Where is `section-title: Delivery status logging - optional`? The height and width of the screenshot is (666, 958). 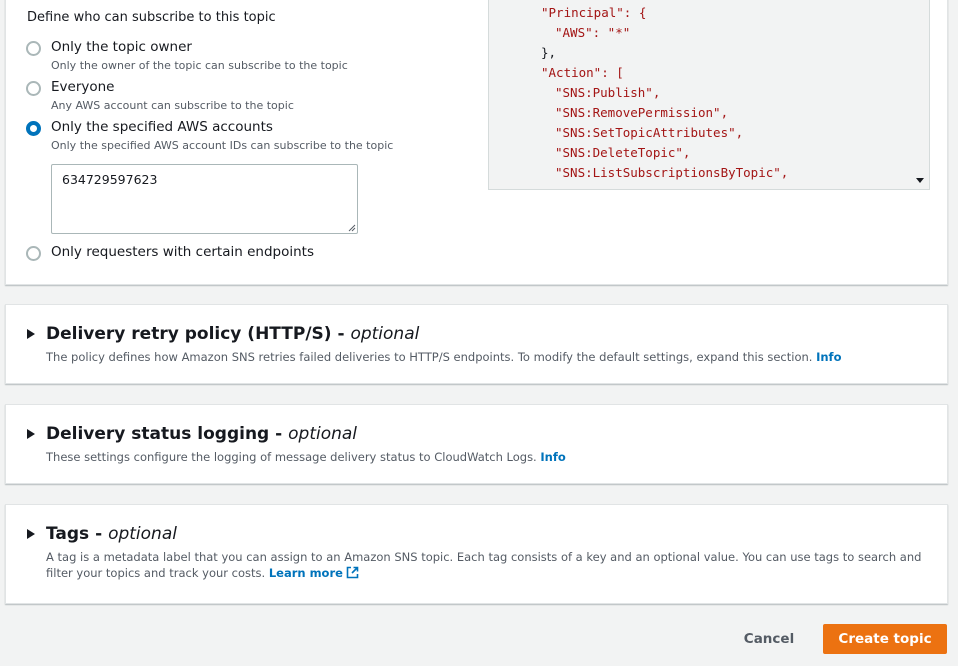
section-title: Delivery status logging - optional is located at coordinates (201, 434).